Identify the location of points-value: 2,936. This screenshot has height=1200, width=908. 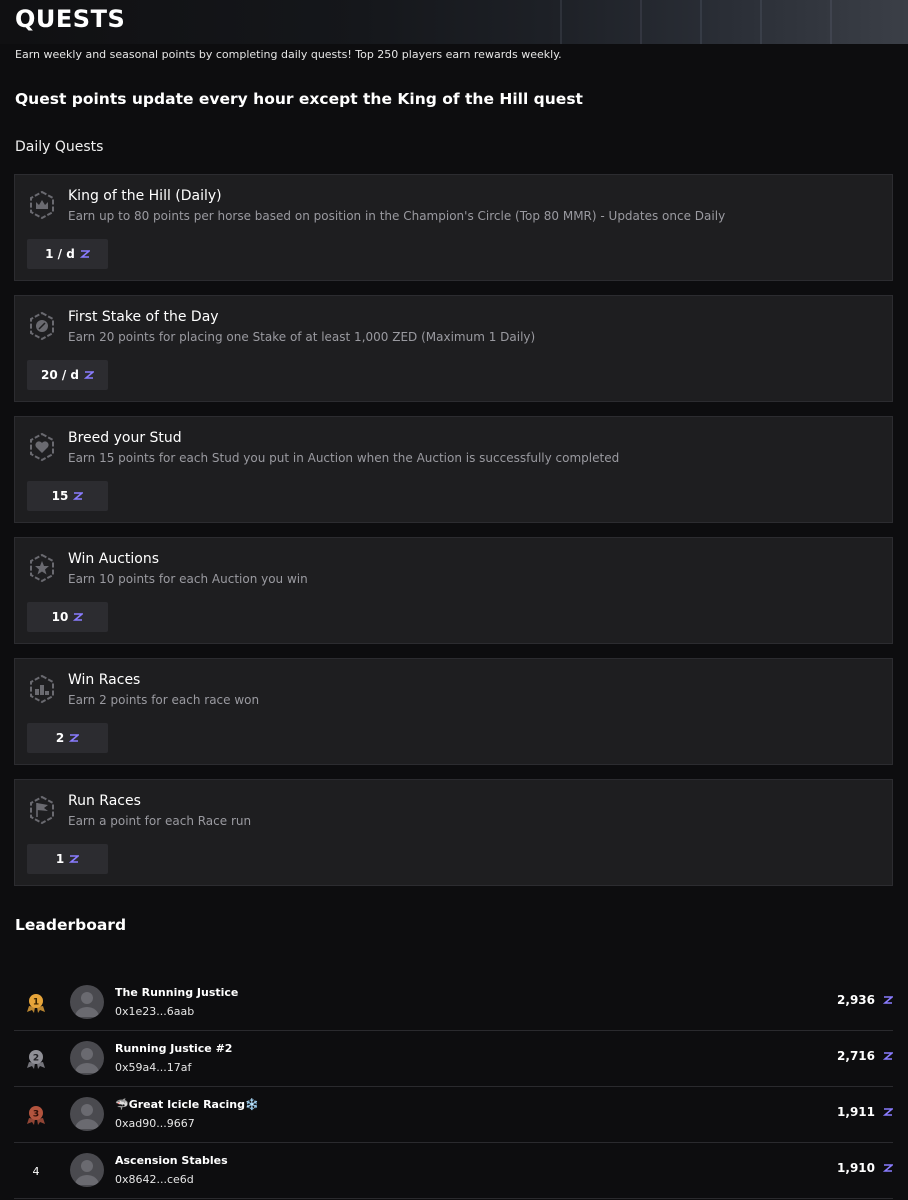
(856, 1000).